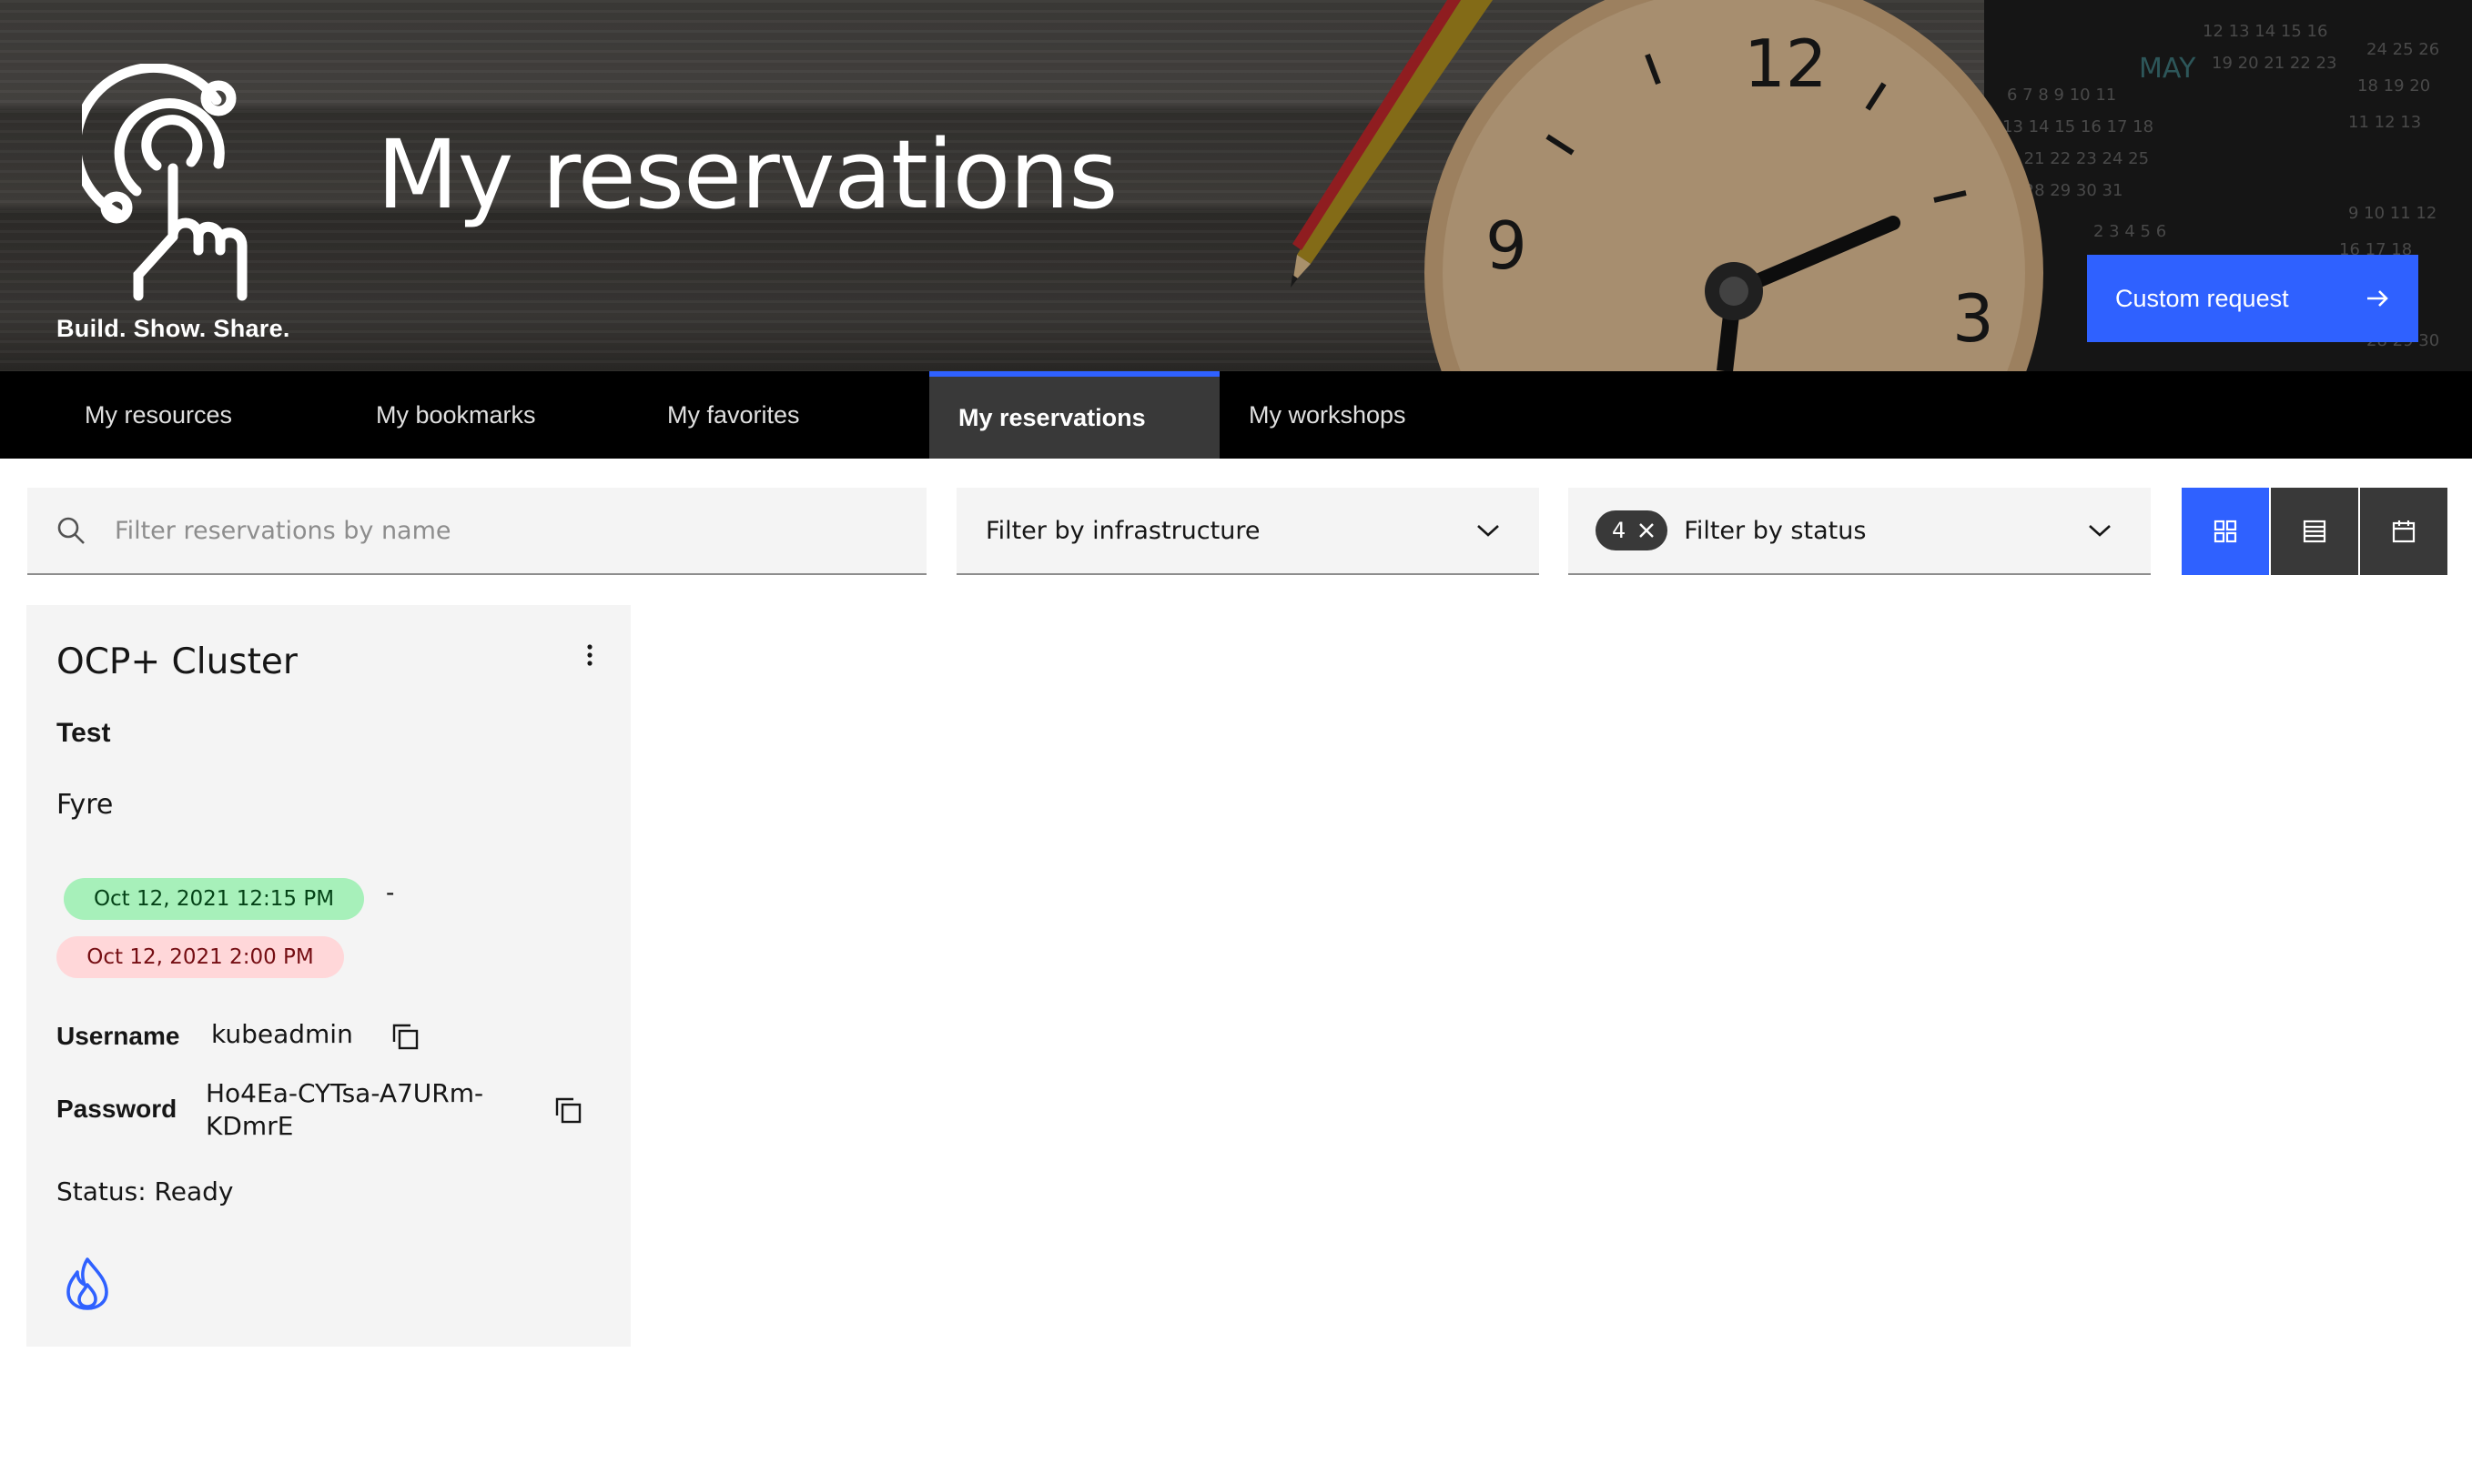 The height and width of the screenshot is (1484, 2472). I want to click on infrastructure-filter-dropdown: Filter by infrastructure, so click(1248, 531).